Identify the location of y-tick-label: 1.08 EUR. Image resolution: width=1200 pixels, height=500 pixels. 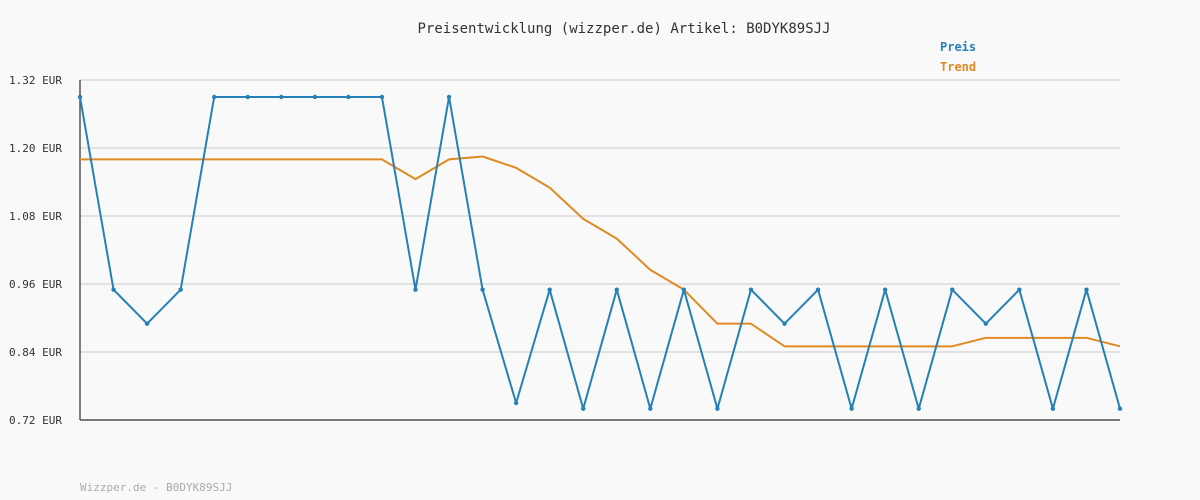
(35, 216).